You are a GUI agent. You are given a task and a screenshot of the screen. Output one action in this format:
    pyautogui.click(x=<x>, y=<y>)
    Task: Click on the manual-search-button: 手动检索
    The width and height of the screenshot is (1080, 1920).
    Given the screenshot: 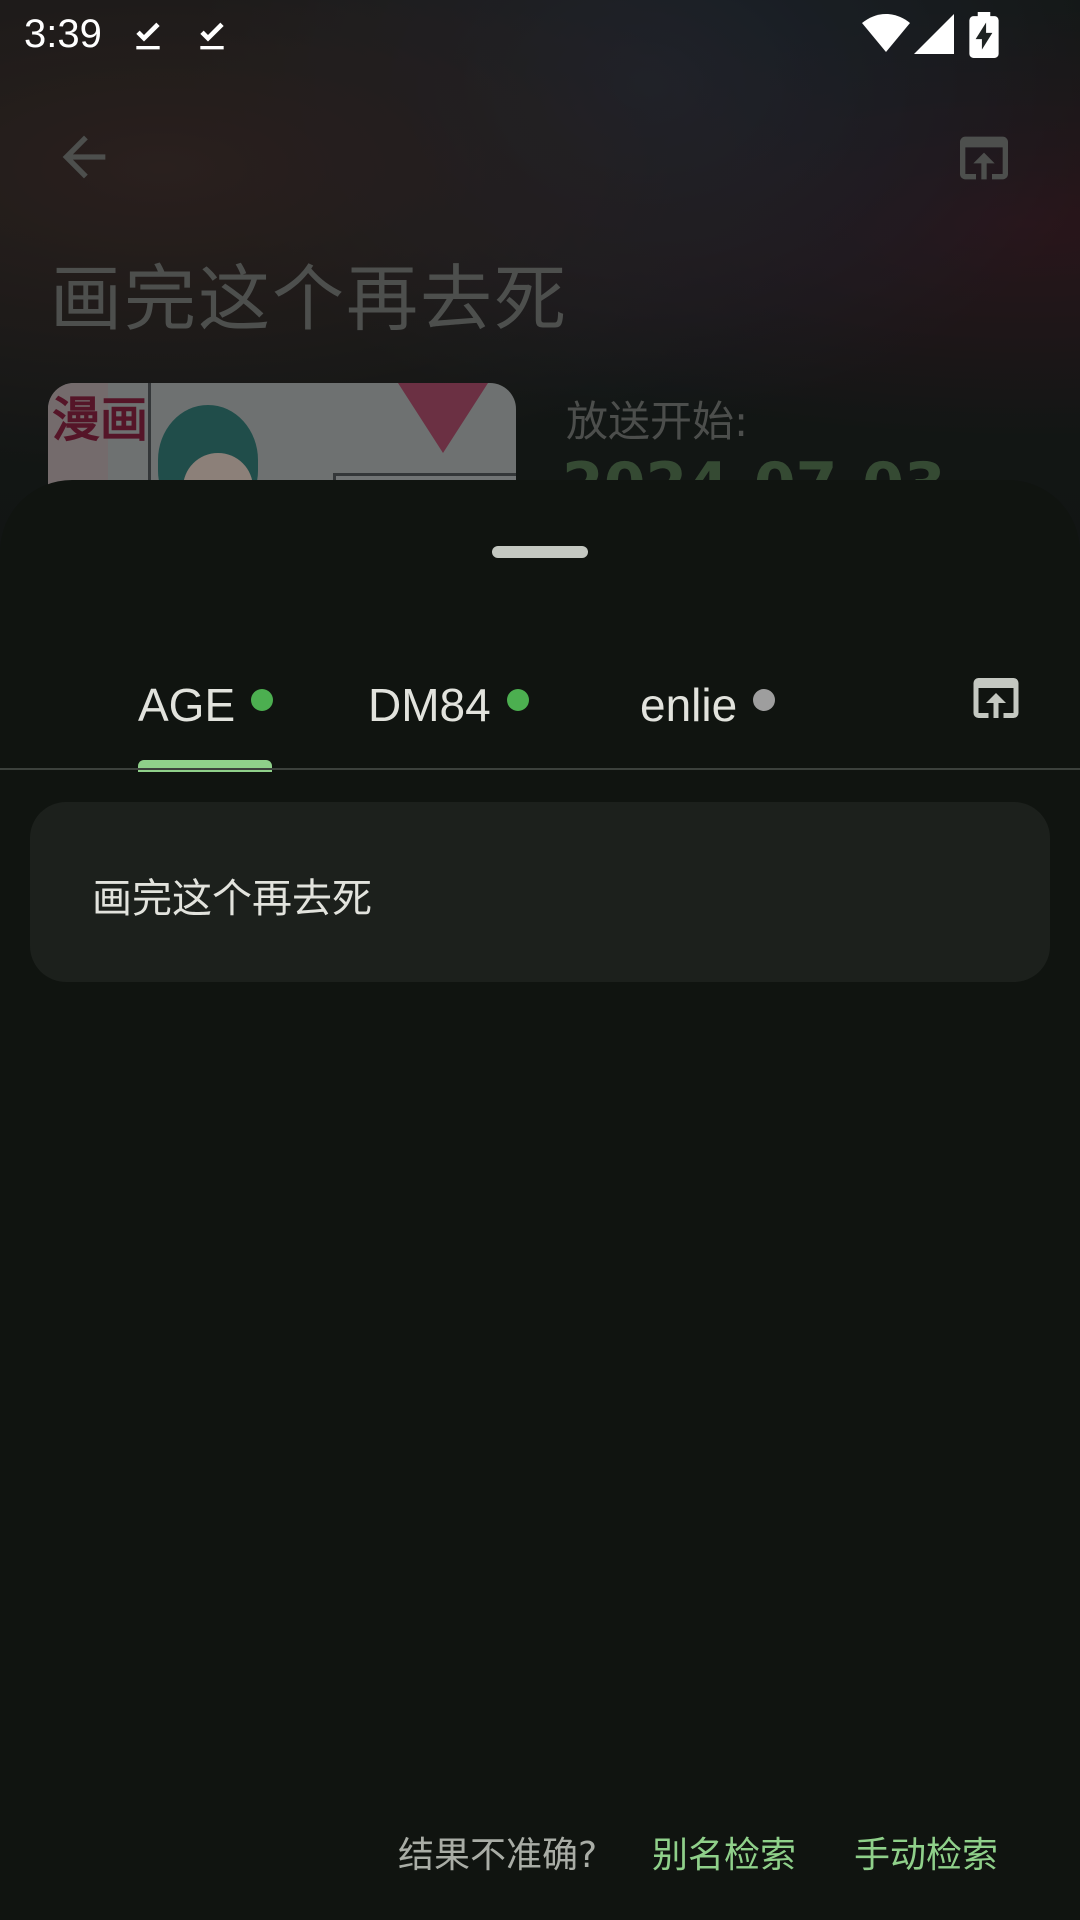 What is the action you would take?
    pyautogui.click(x=926, y=1852)
    